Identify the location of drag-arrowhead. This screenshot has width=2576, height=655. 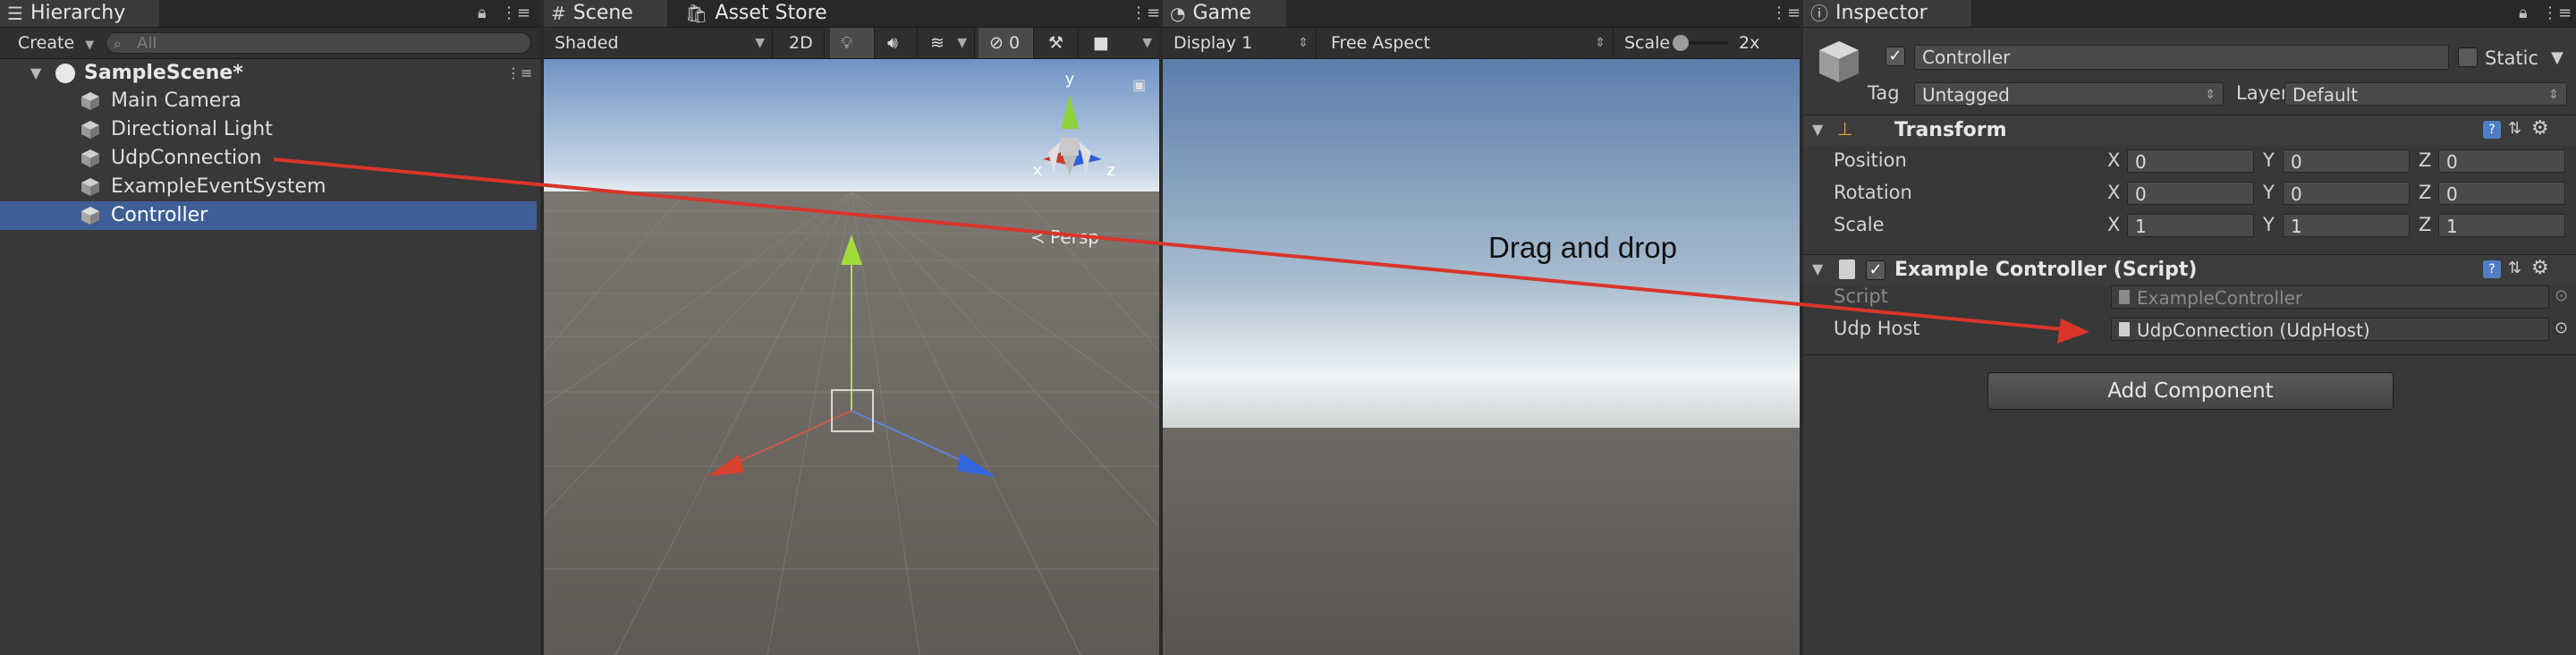
(2073, 331).